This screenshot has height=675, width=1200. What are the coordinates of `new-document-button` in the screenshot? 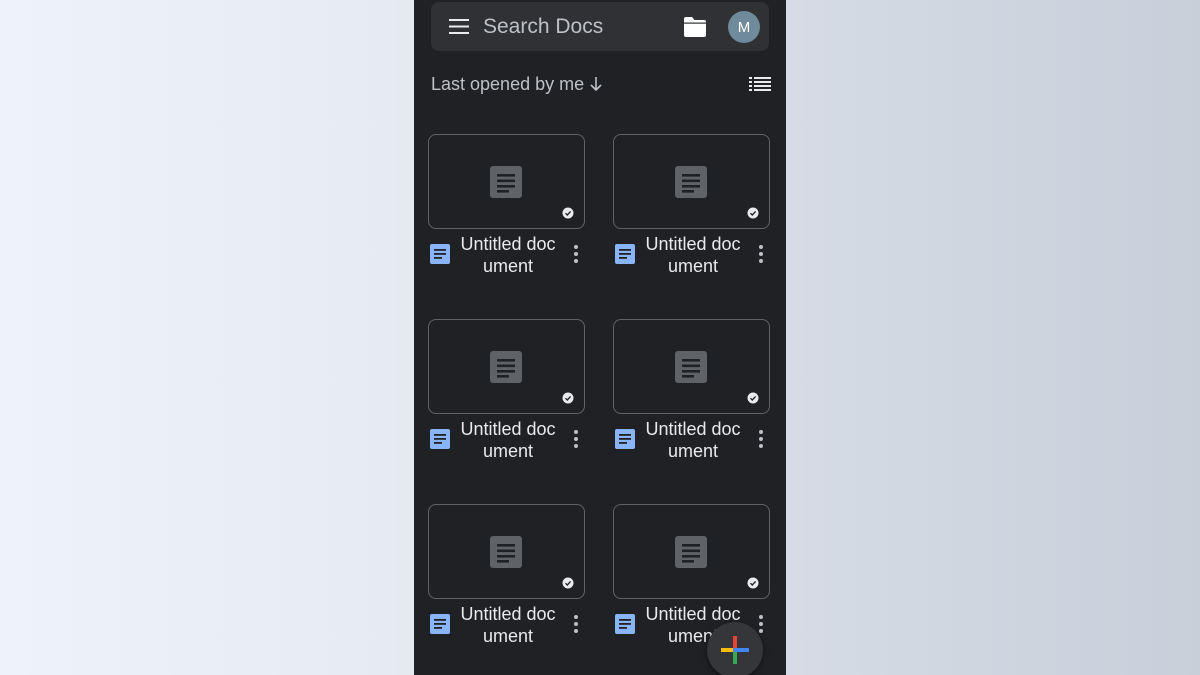 It's located at (735, 648).